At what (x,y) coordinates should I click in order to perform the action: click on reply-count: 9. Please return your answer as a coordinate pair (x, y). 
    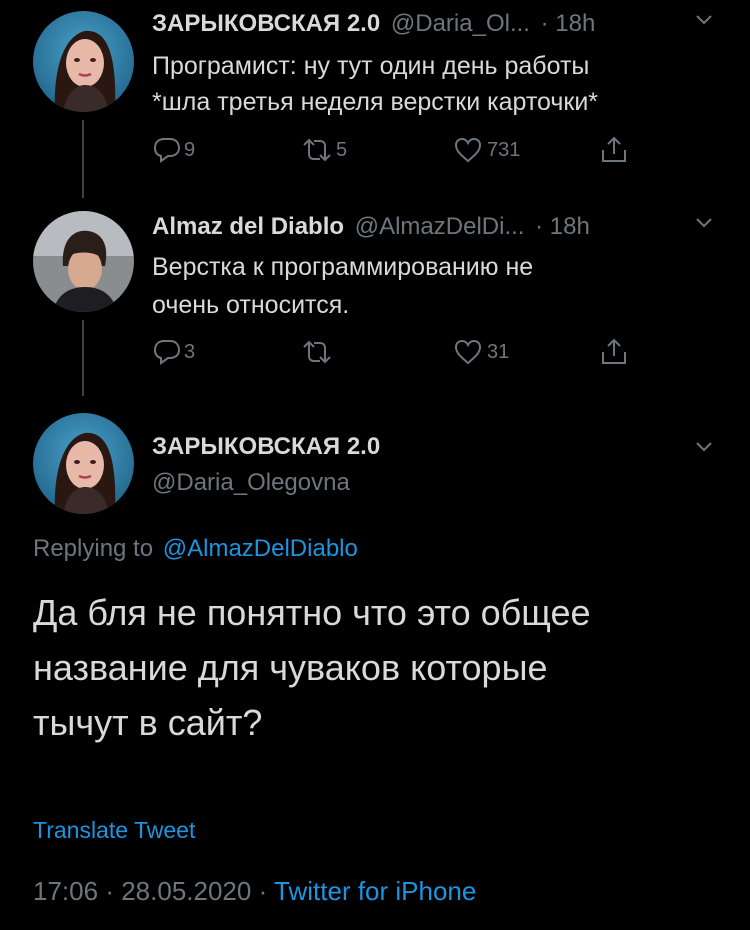
    Looking at the image, I should click on (190, 149).